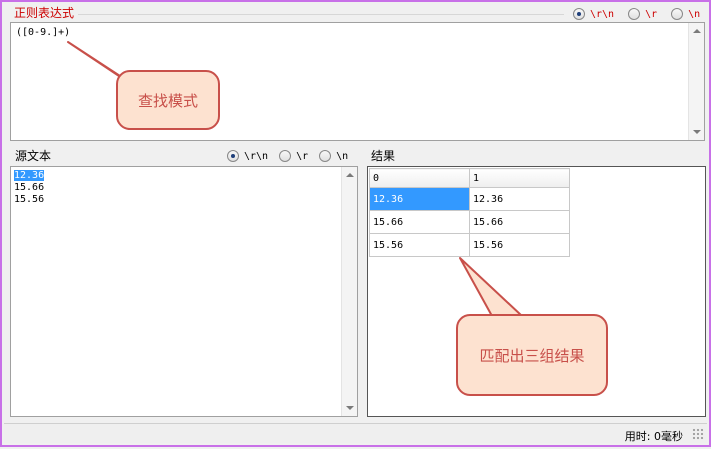 This screenshot has width=711, height=449. Describe the element at coordinates (168, 100) in the screenshot. I see `pattern-callout: 查找模式` at that location.